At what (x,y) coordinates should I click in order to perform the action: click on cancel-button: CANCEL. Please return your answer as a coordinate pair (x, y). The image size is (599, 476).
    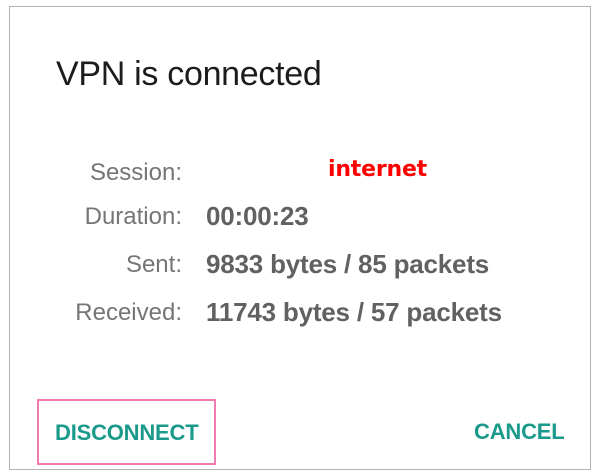
    Looking at the image, I should click on (519, 432).